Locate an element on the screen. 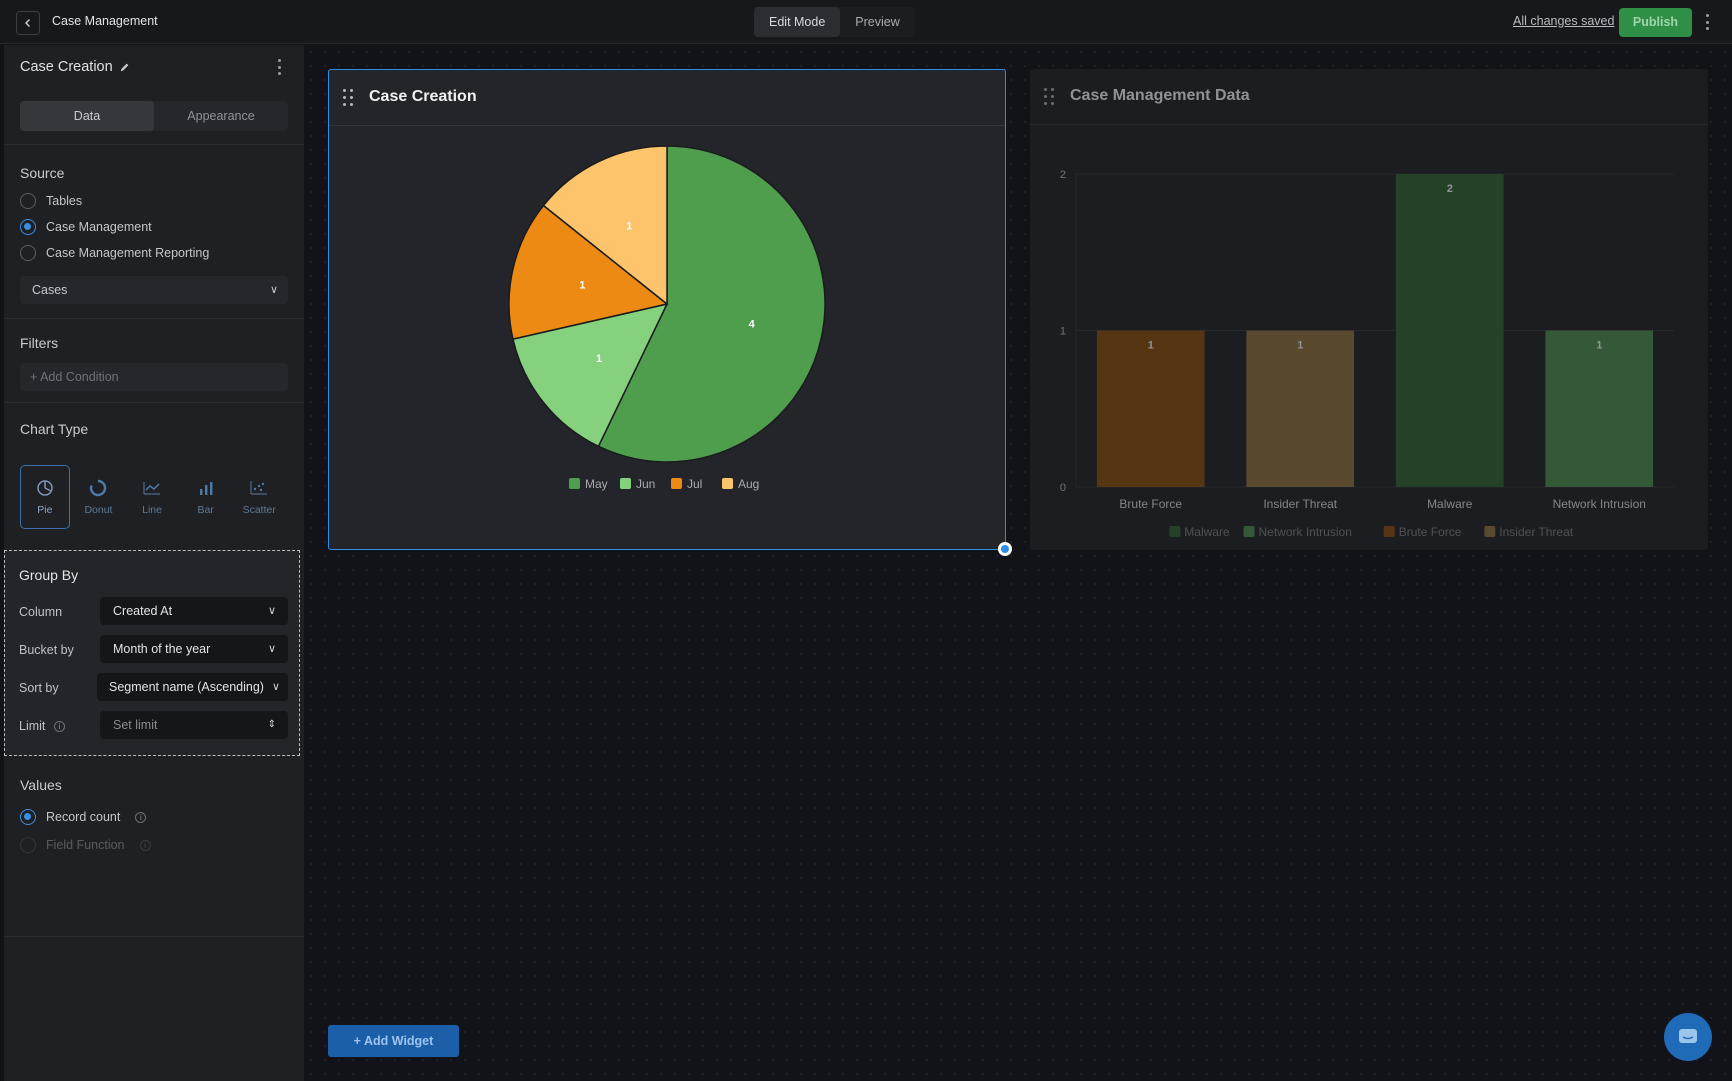  bar-brute-force is located at coordinates (1150, 409).